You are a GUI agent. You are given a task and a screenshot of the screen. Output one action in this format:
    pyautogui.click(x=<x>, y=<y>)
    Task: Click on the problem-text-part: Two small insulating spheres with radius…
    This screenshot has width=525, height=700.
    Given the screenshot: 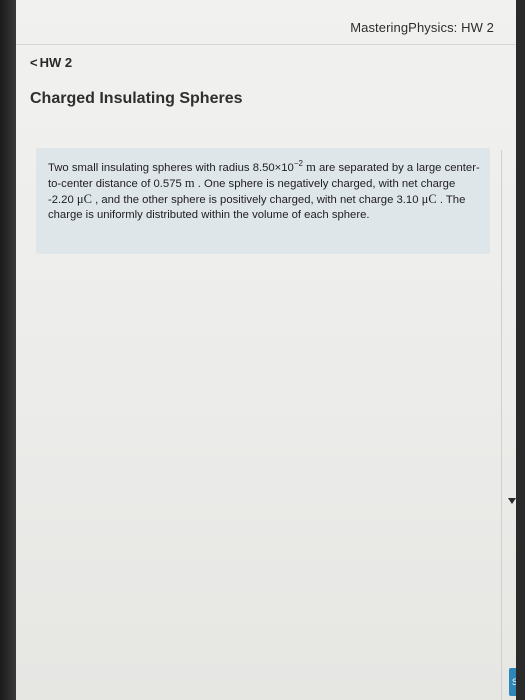 What is the action you would take?
    pyautogui.click(x=171, y=168)
    